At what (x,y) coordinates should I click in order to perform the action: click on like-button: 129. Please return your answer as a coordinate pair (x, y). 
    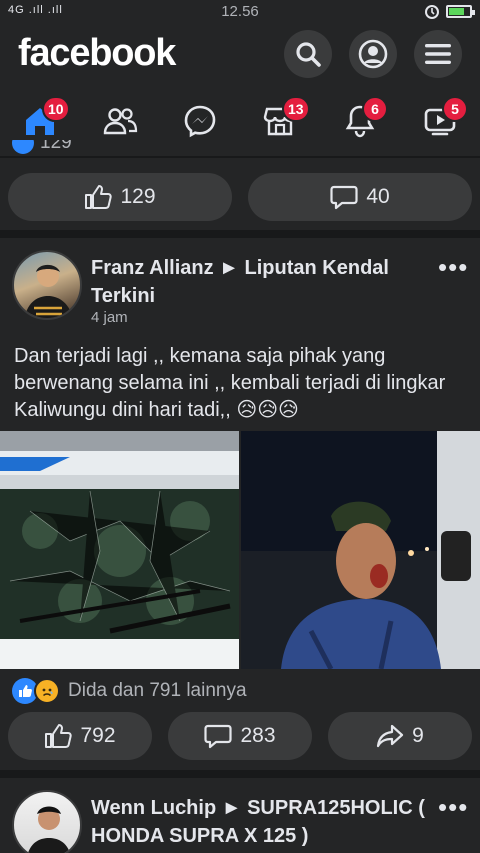
    Looking at the image, I should click on (120, 197).